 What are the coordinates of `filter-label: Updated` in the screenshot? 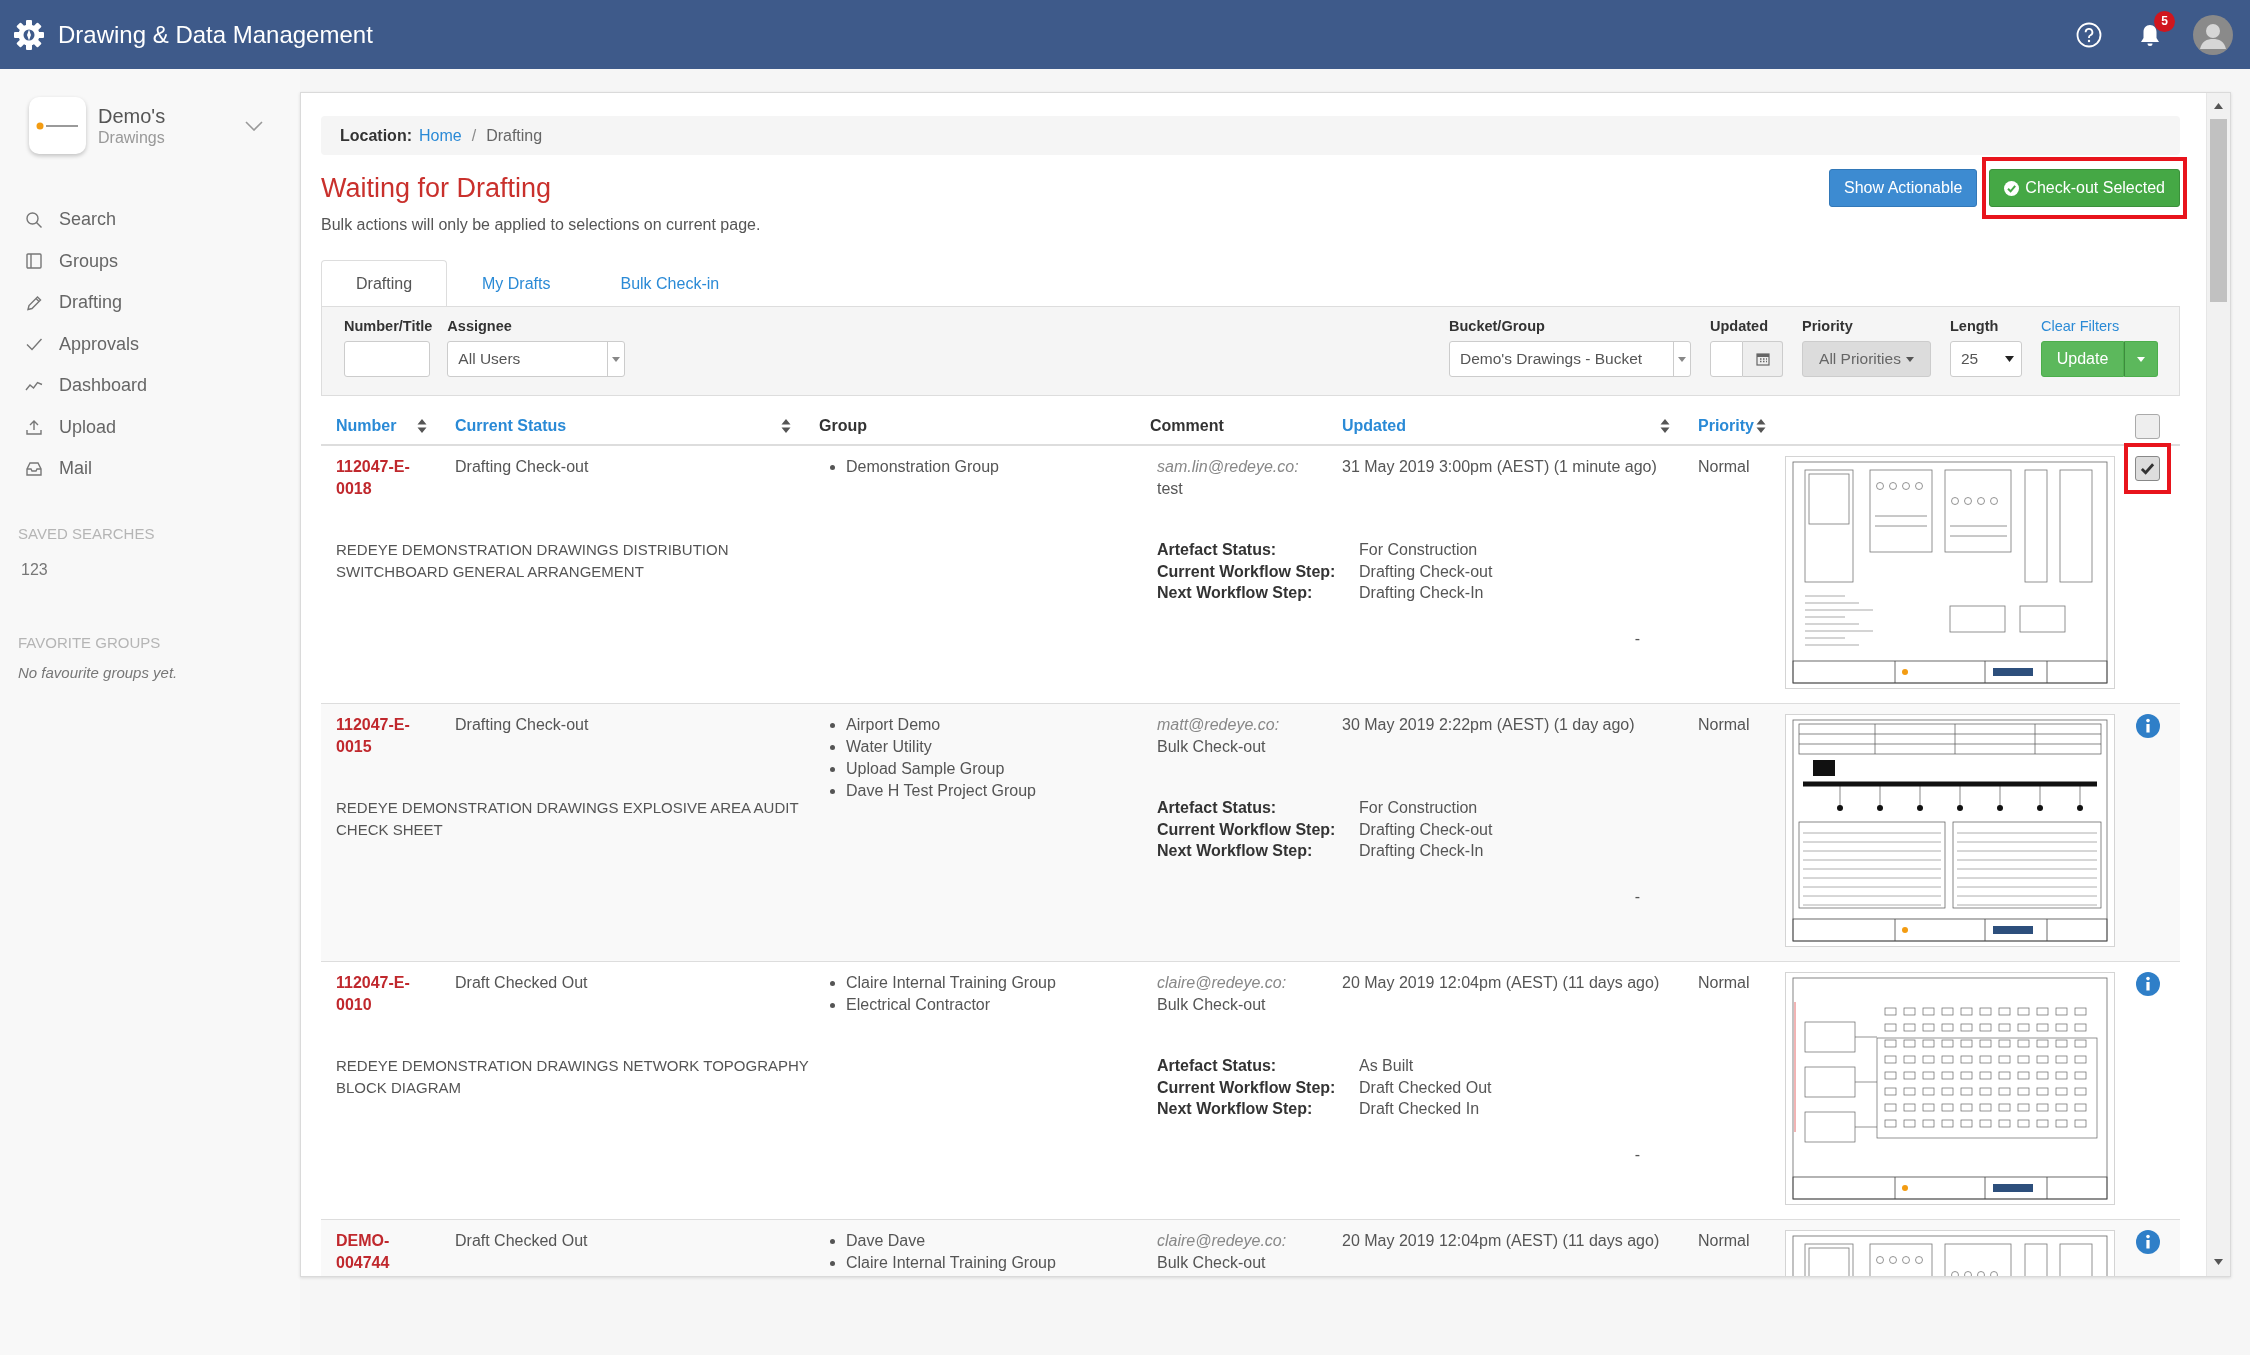 It's located at (1739, 326).